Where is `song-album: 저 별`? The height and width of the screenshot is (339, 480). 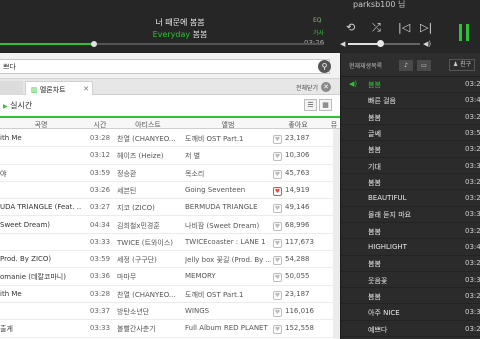
song-album: 저 별 is located at coordinates (228, 156).